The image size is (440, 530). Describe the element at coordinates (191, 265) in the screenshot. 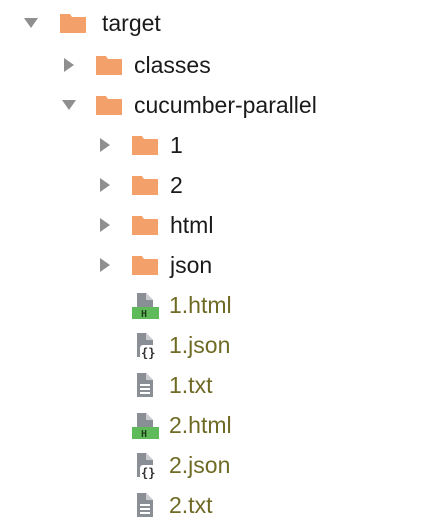

I see `tree-node-label: json` at that location.